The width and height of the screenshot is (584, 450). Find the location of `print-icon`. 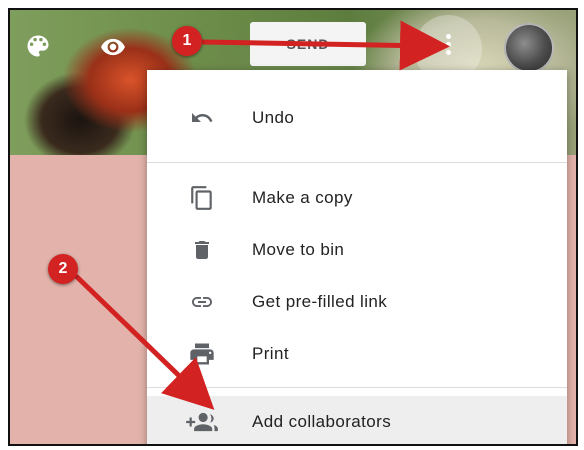

print-icon is located at coordinates (202, 354).